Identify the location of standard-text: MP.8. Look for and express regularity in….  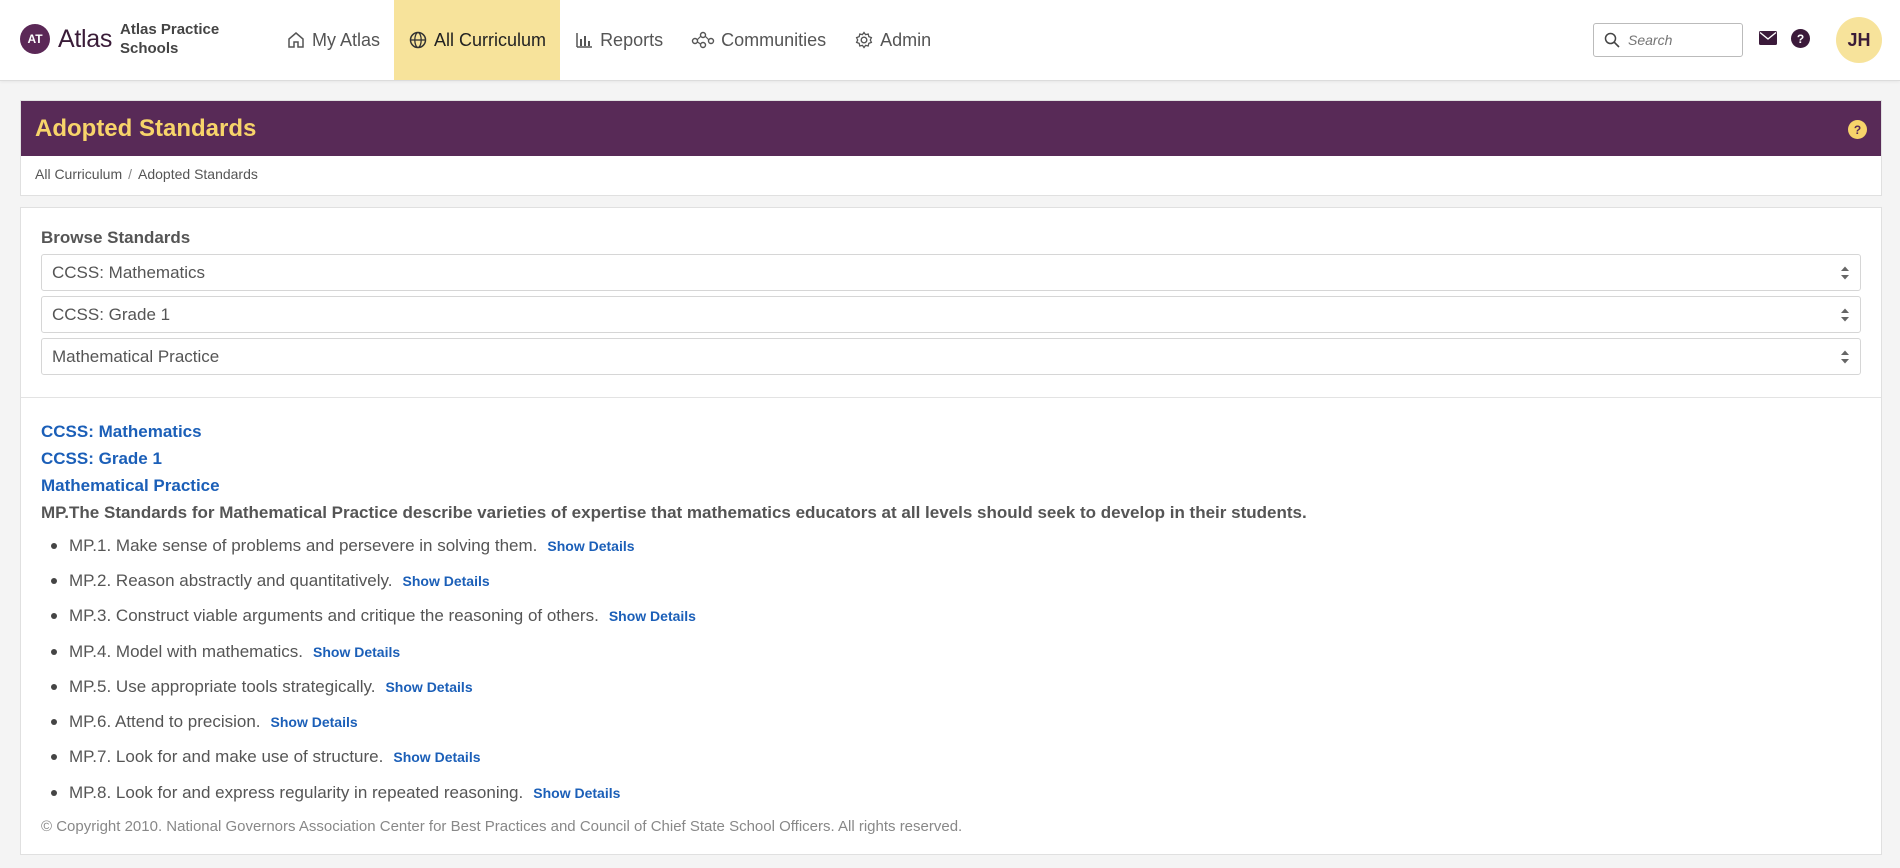
(296, 792).